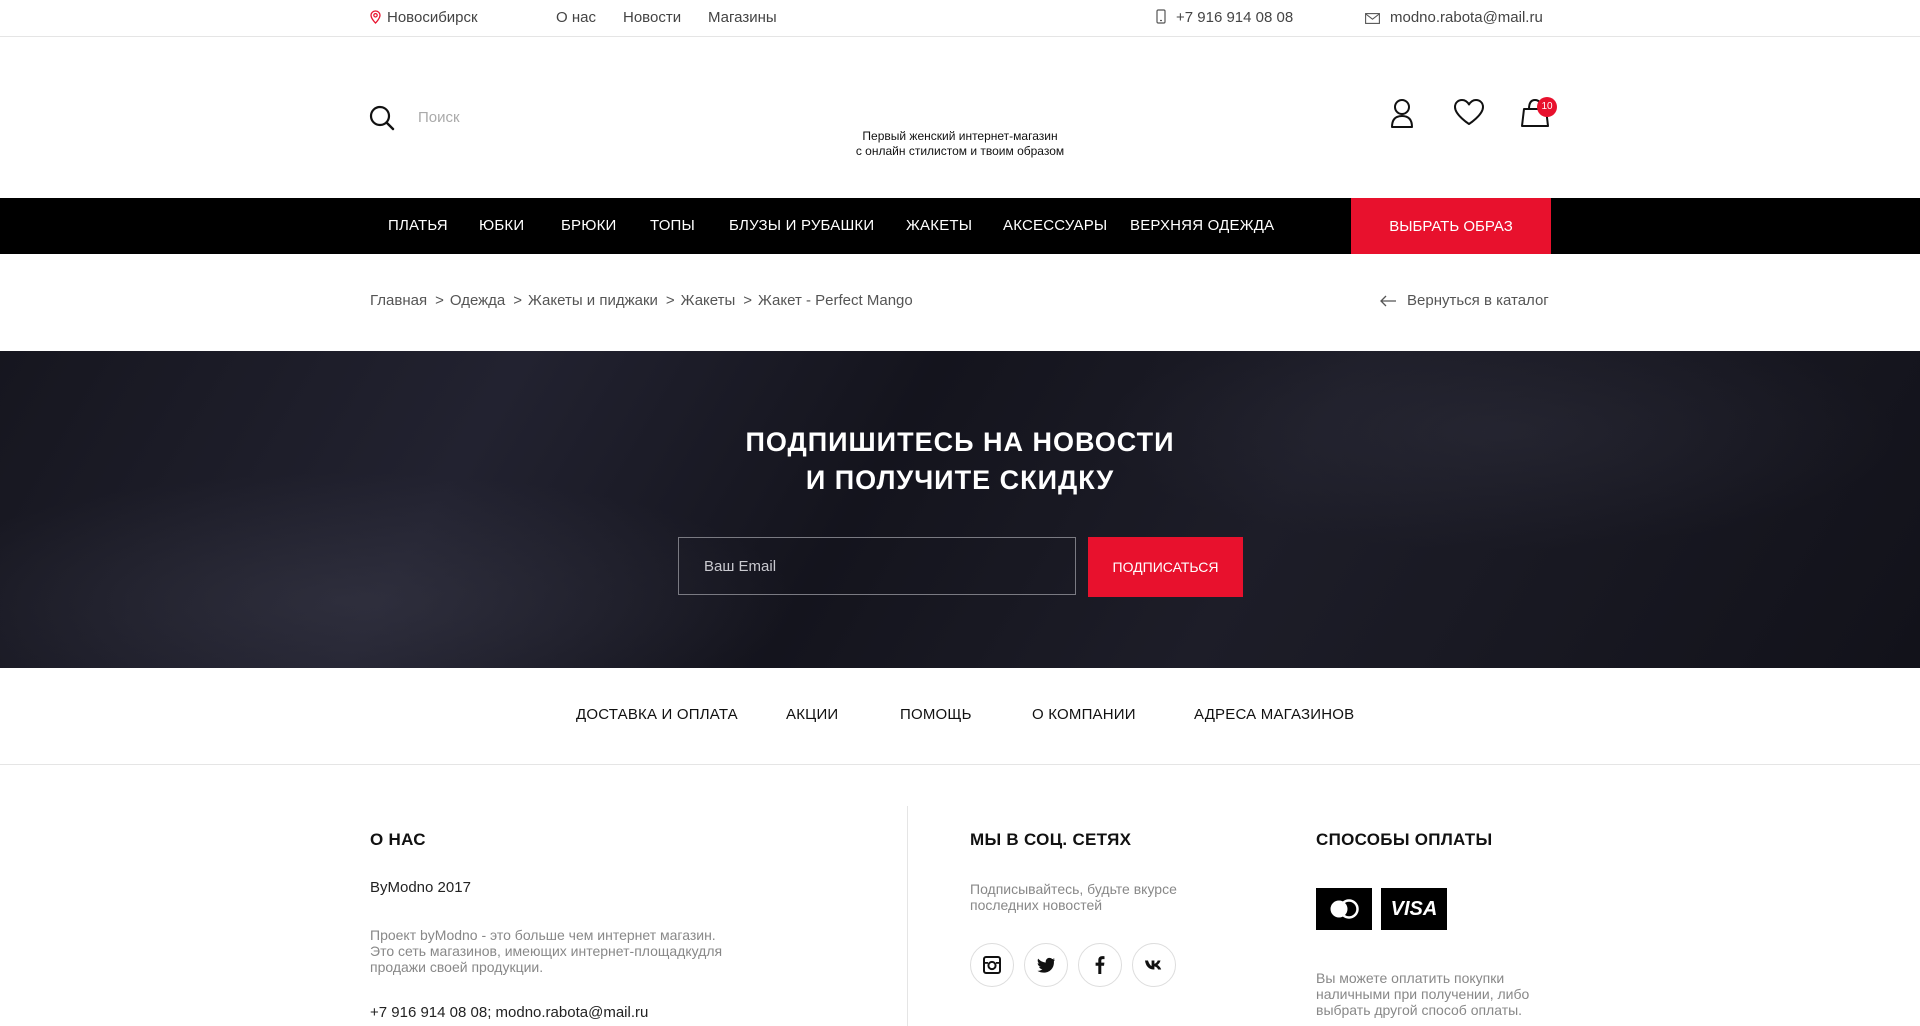 This screenshot has width=1920, height=1026. Describe the element at coordinates (477, 300) in the screenshot. I see `breadcrumb-clothing: Одежда` at that location.